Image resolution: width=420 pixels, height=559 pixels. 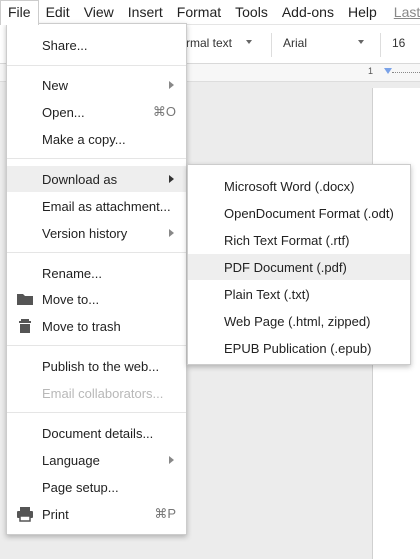 I want to click on menu-view: View, so click(x=99, y=12).